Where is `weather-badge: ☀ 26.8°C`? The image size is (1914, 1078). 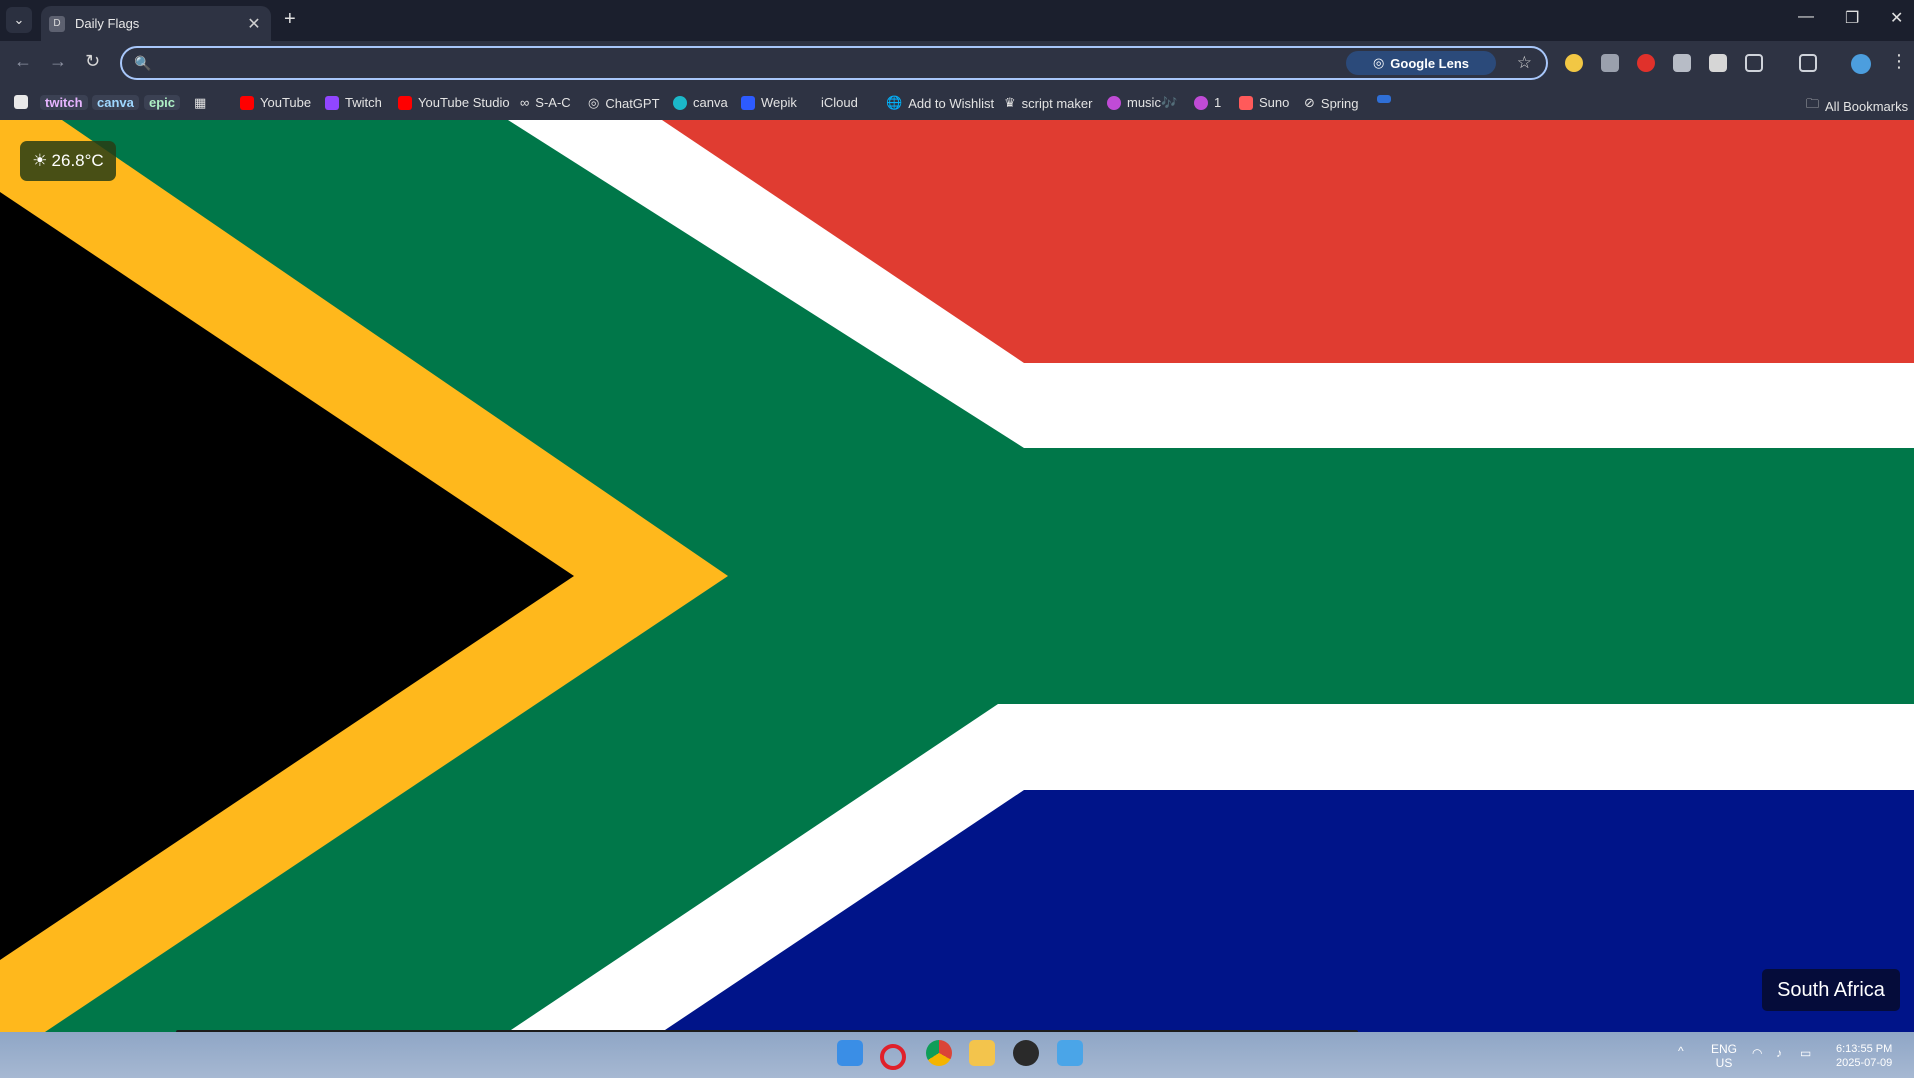 weather-badge: ☀ 26.8°C is located at coordinates (68, 161).